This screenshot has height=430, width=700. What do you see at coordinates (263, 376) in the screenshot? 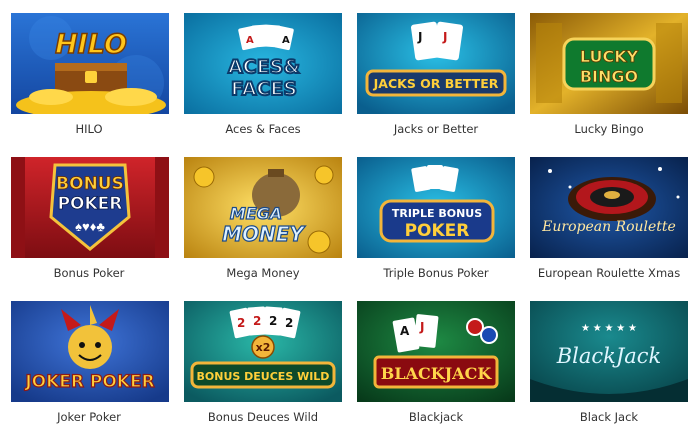
I see `bonus-deuces-wild-art-title: BONUS DEUCES WILD` at bounding box center [263, 376].